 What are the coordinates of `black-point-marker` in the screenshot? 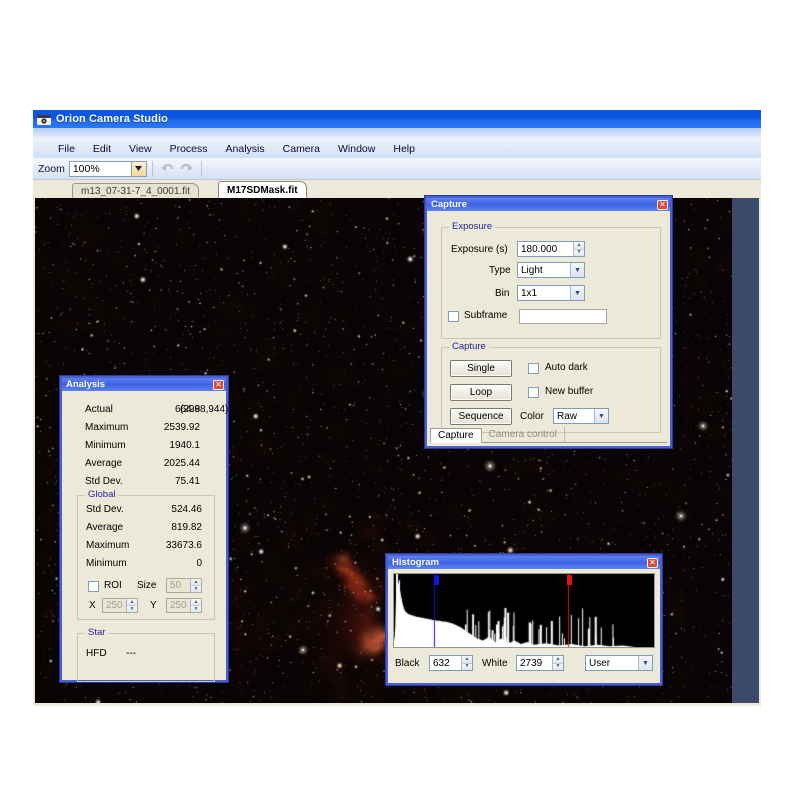 It's located at (436, 580).